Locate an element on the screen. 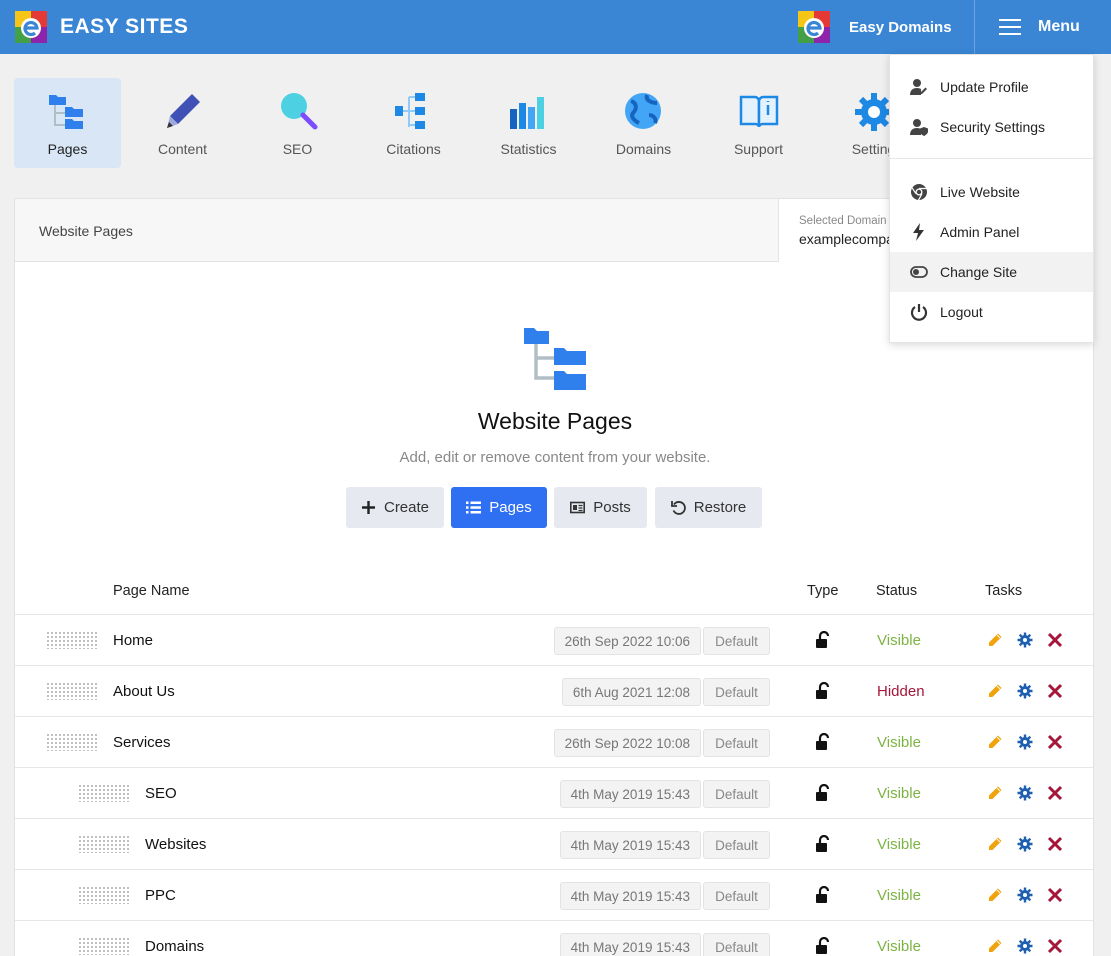 This screenshot has width=1111, height=956. create-button: Create is located at coordinates (395, 507).